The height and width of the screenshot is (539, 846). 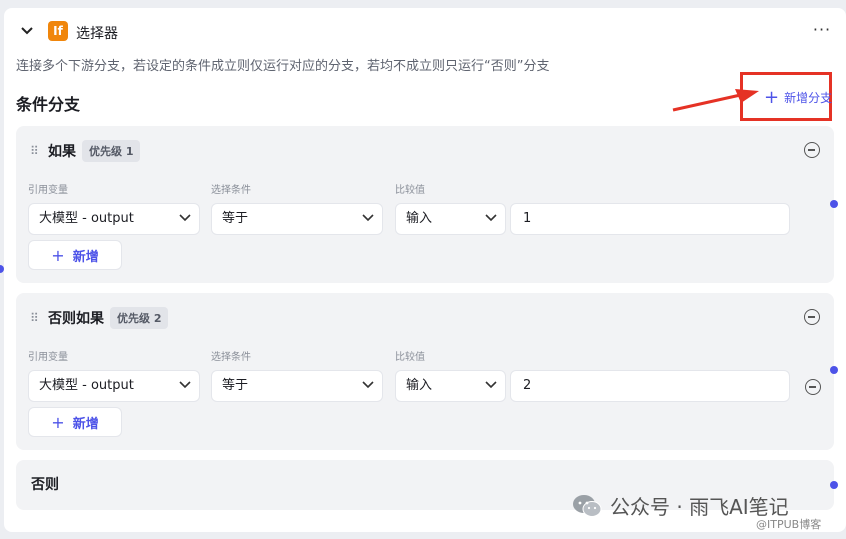 What do you see at coordinates (650, 386) in the screenshot?
I see `compare-value-input: 2` at bounding box center [650, 386].